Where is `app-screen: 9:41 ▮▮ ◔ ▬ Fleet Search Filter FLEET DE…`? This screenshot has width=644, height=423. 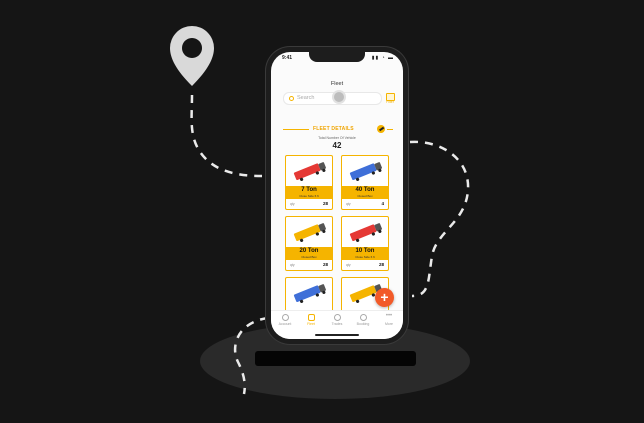 app-screen: 9:41 ▮▮ ◔ ▬ Fleet Search Filter FLEET DE… is located at coordinates (337, 195).